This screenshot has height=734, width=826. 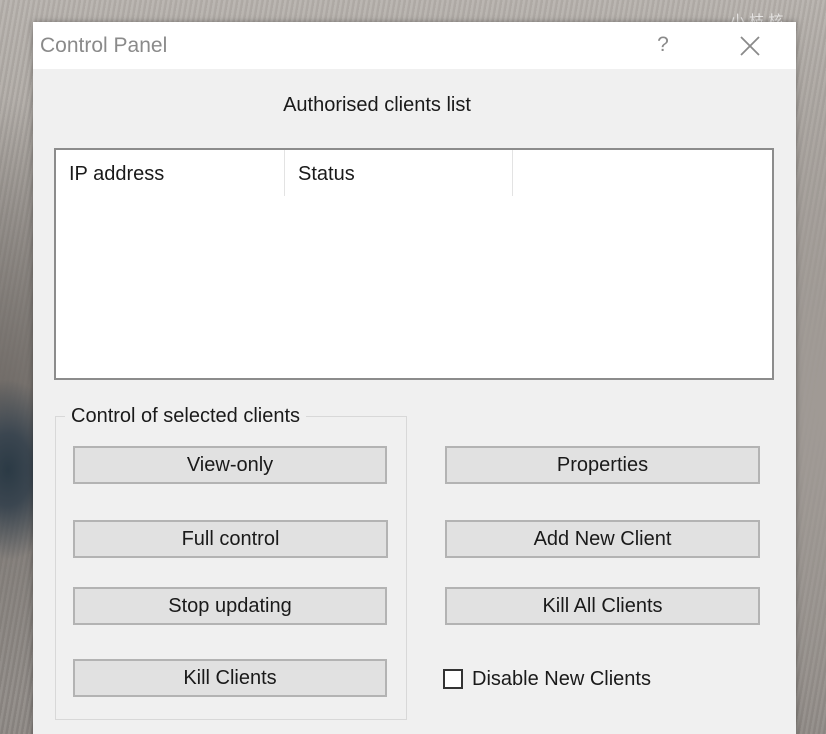 I want to click on kill-all-clients-button: Kill All Clients, so click(x=602, y=606).